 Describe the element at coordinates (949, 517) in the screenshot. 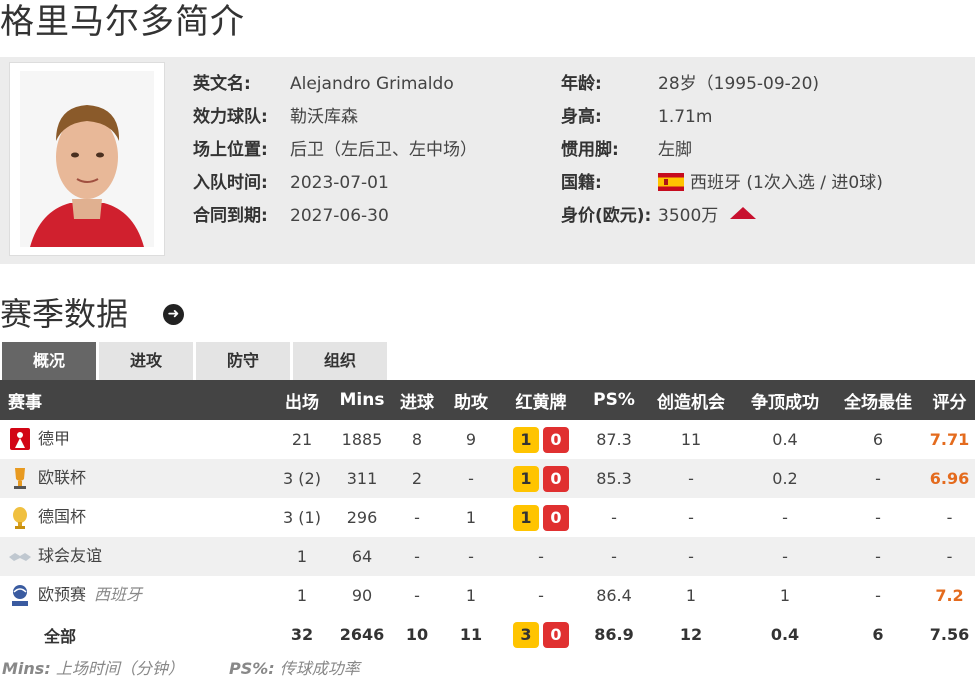

I see `rating-cell: -` at that location.